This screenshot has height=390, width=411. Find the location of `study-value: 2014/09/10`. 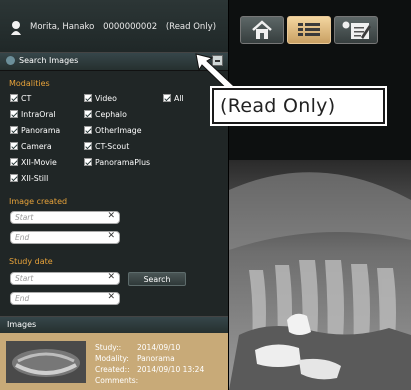

study-value: 2014/09/10 is located at coordinates (159, 347).